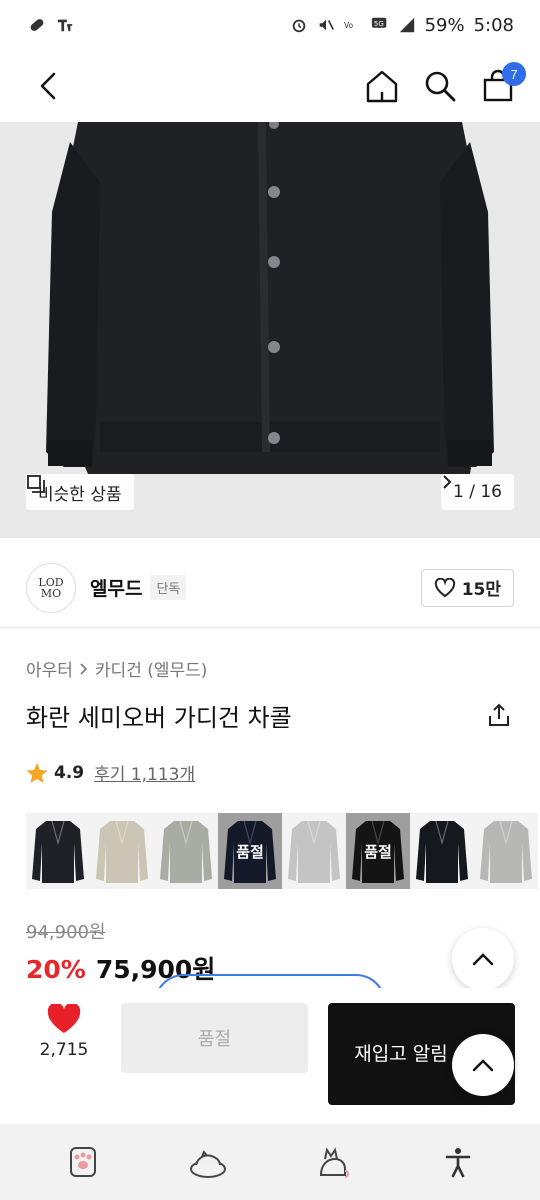  Describe the element at coordinates (37, 25) in the screenshot. I see `pill-icon` at that location.